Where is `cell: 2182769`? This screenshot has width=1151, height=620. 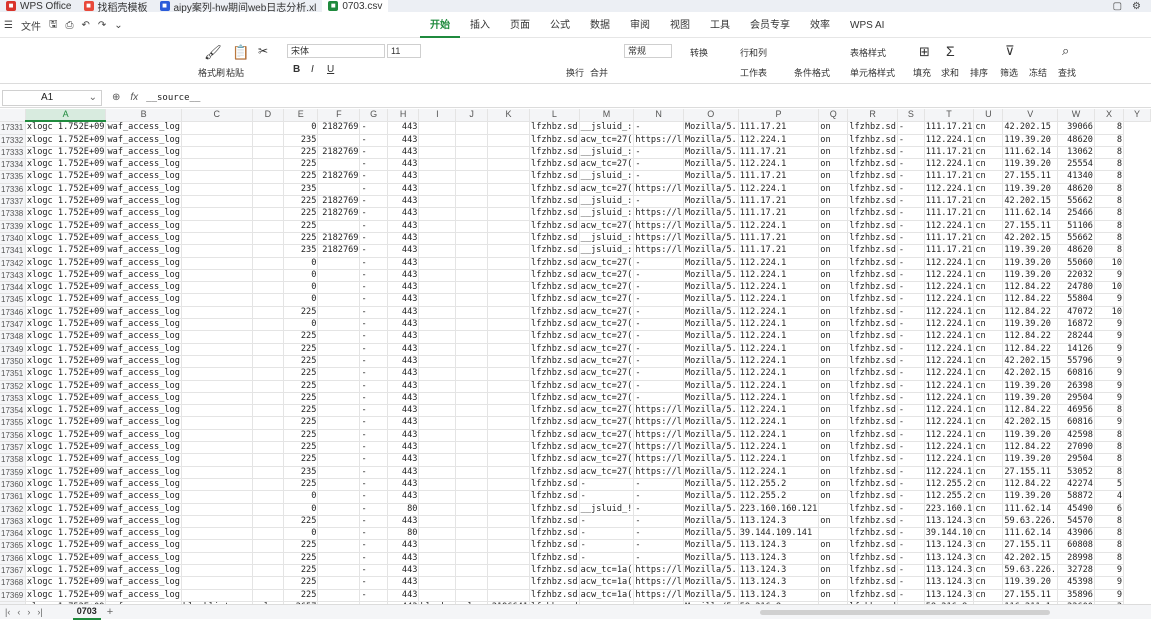
cell: 2182769 is located at coordinates (339, 128).